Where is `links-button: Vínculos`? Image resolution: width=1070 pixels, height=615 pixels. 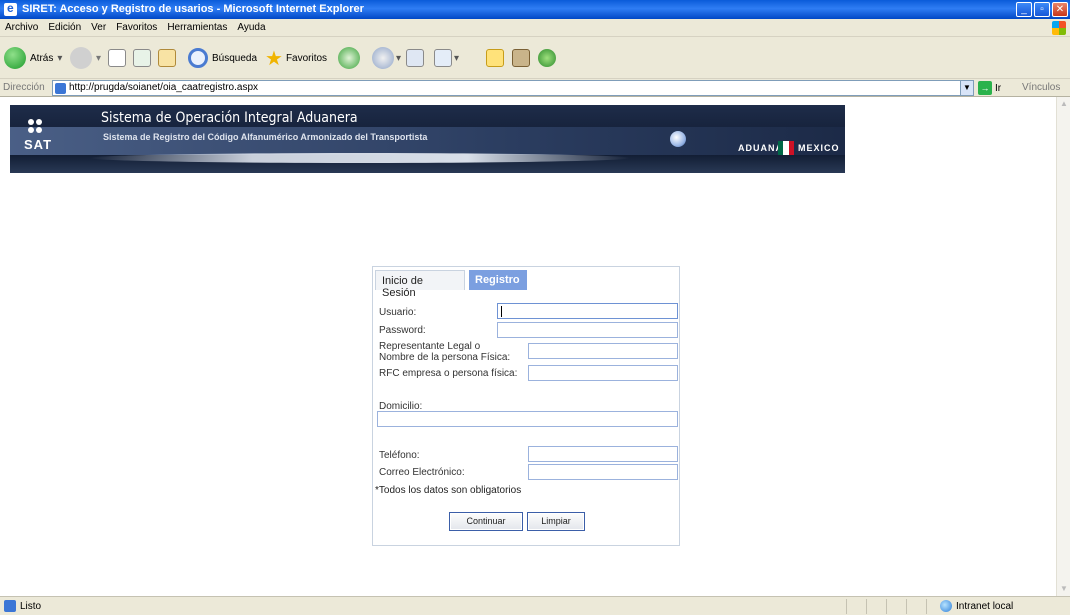 links-button: Vínculos is located at coordinates (1041, 87).